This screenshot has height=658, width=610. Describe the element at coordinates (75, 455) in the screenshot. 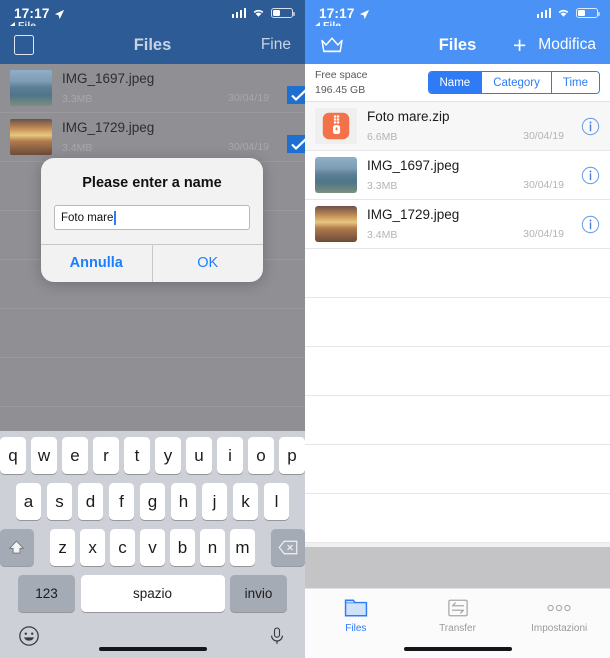

I see `key-e: e` at that location.